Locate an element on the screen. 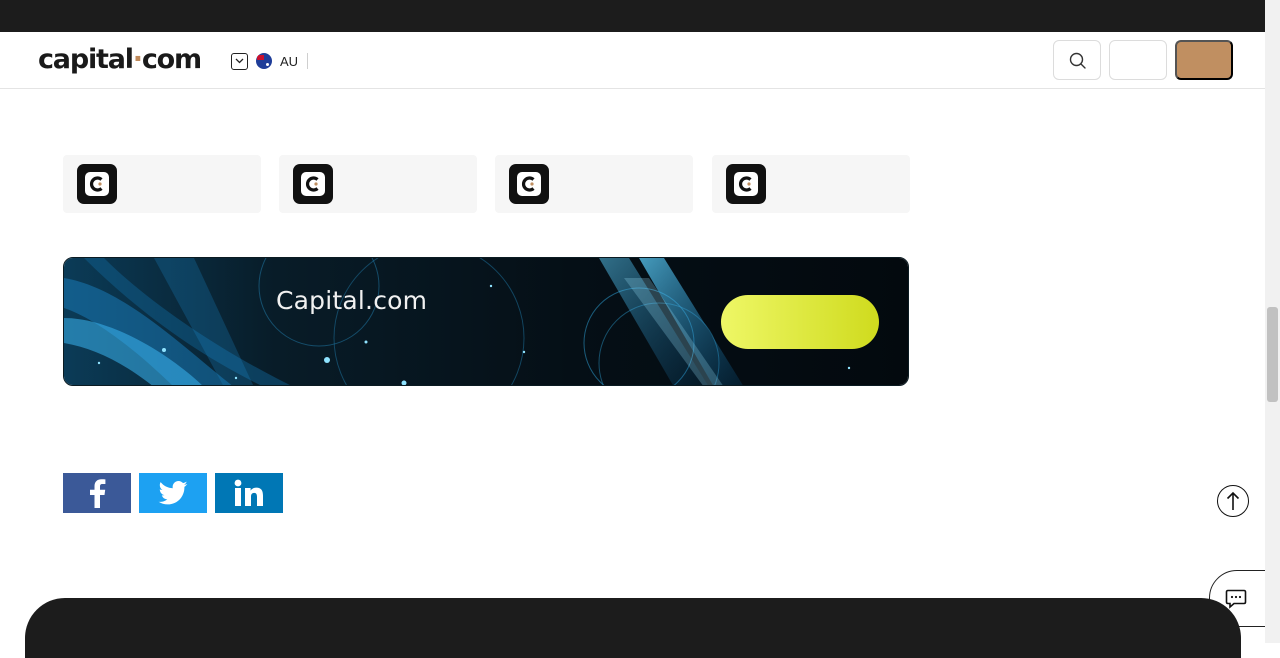 The image size is (1280, 658). linkedin-icon is located at coordinates (248, 492).